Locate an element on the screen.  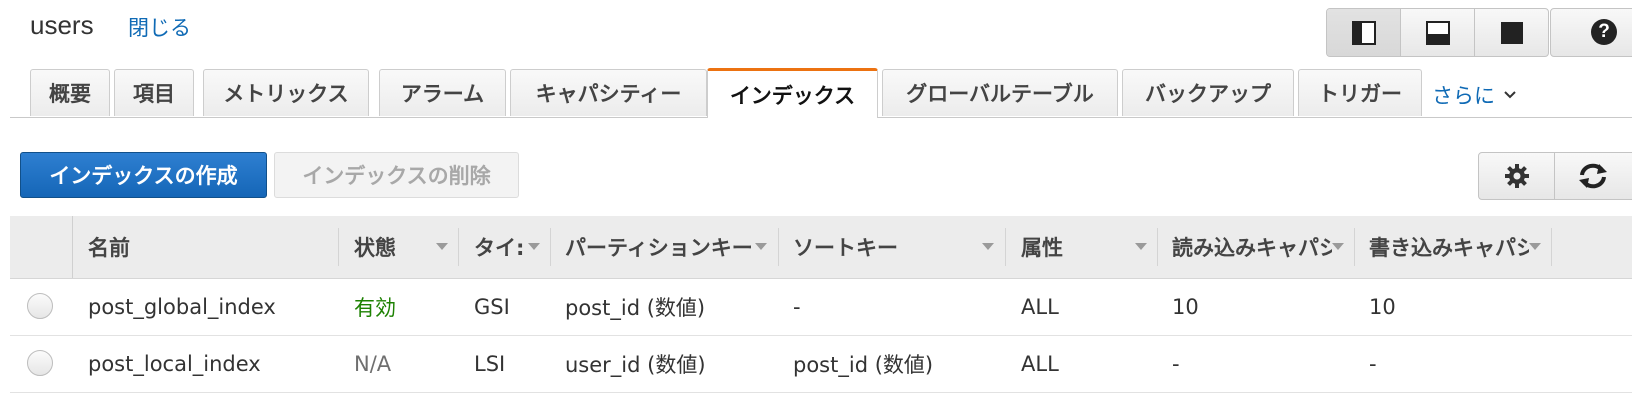
cell-sort-key: post_id (数値) is located at coordinates (863, 365).